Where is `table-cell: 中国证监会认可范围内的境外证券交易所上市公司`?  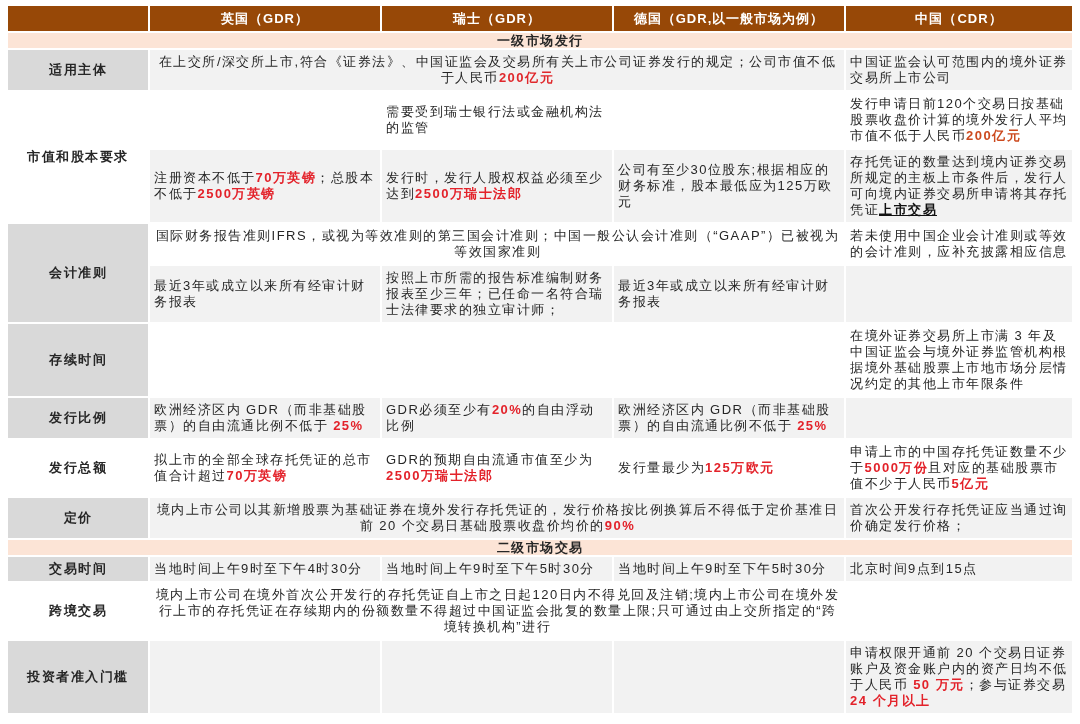 table-cell: 中国证监会认可范围内的境外证券交易所上市公司 is located at coordinates (959, 70).